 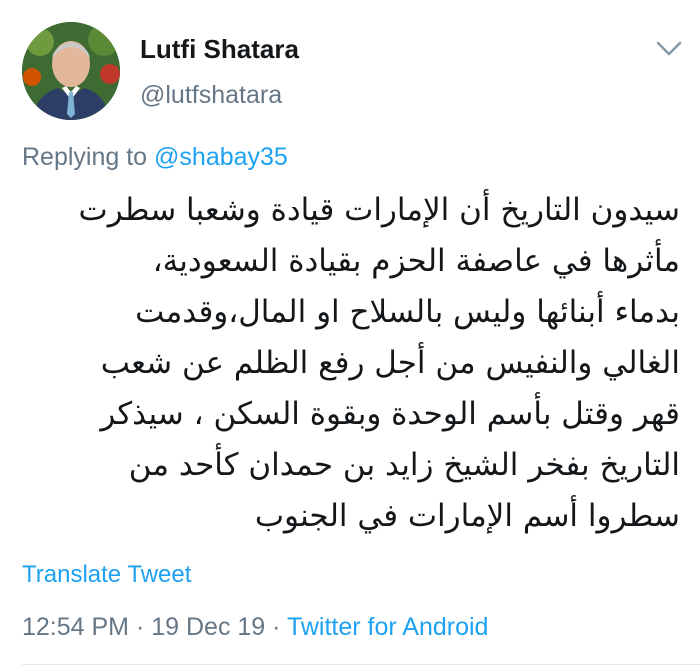 I want to click on translate-tweet-link: Translate Tweet, so click(x=106, y=575).